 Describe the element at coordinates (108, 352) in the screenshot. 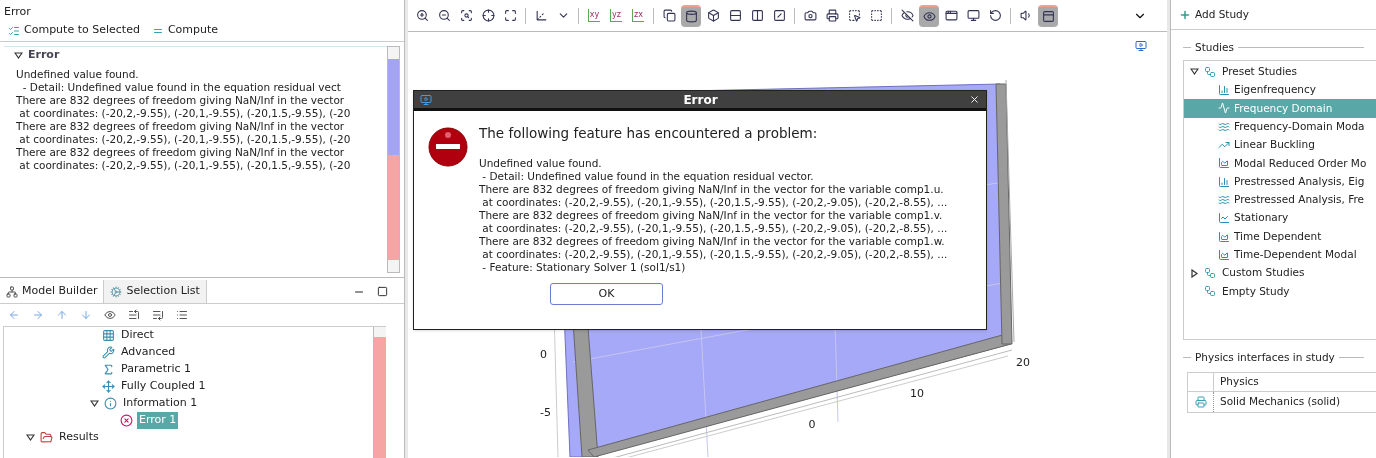

I see `wrench-icon` at that location.